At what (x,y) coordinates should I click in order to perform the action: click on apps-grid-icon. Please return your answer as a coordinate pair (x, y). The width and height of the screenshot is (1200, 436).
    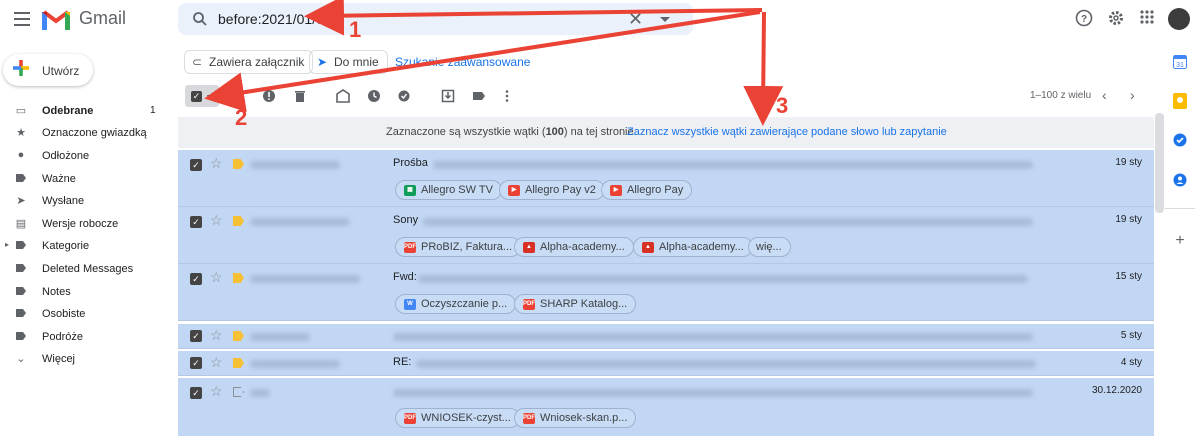
    Looking at the image, I should click on (1147, 19).